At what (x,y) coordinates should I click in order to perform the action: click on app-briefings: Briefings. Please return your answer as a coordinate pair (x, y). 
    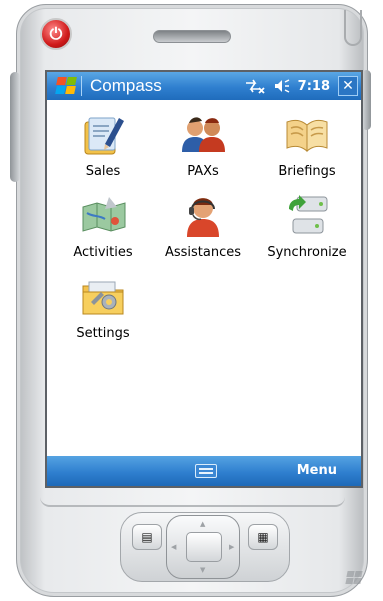
    Looking at the image, I should click on (307, 144).